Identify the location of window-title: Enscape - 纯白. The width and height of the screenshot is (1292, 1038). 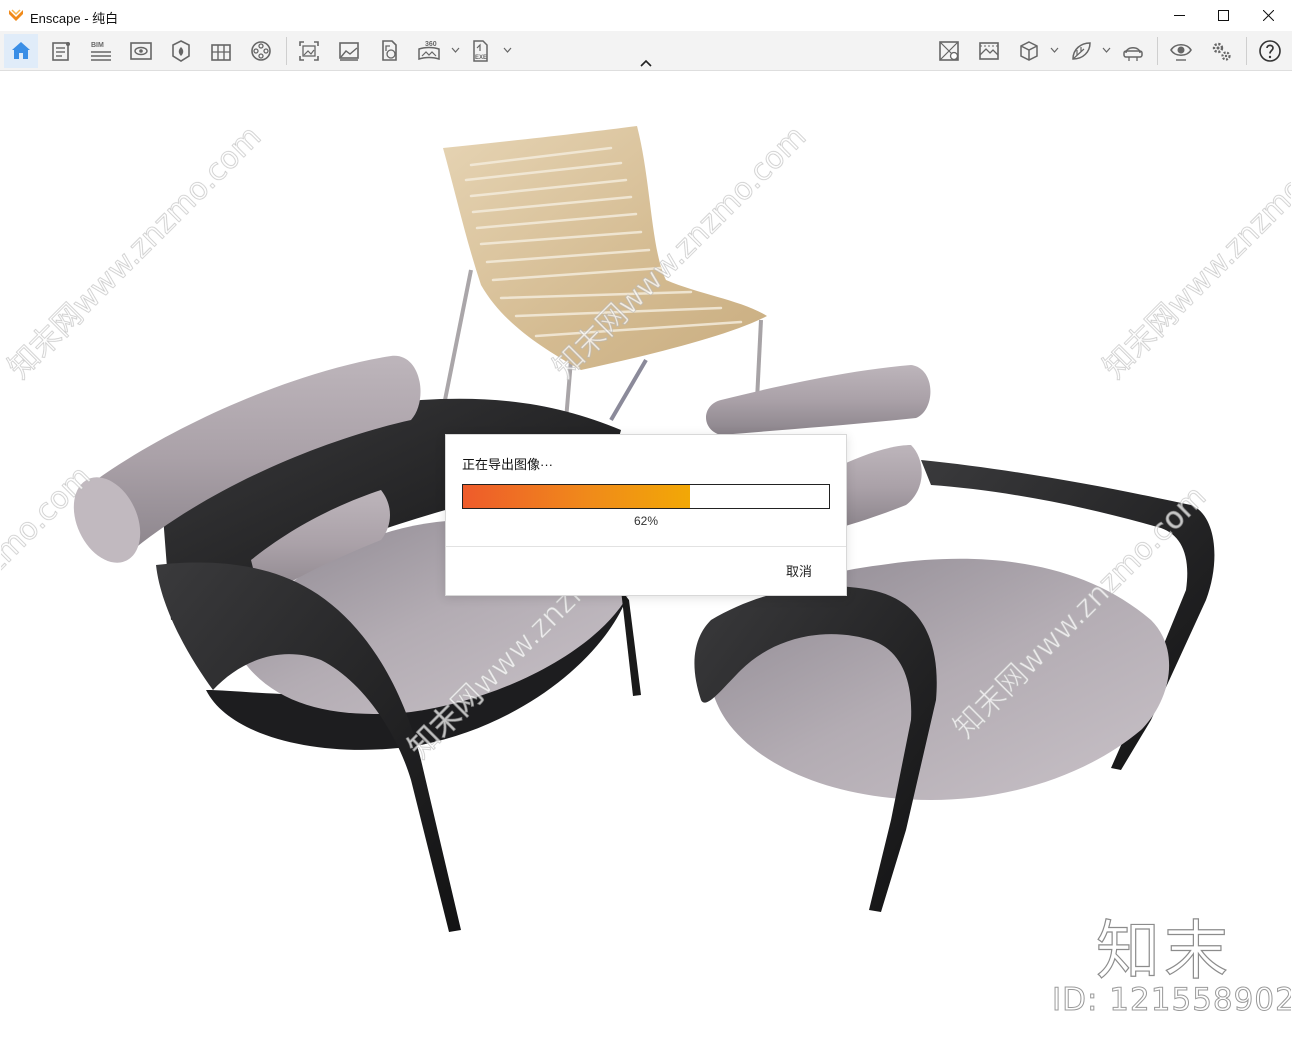
(74, 18).